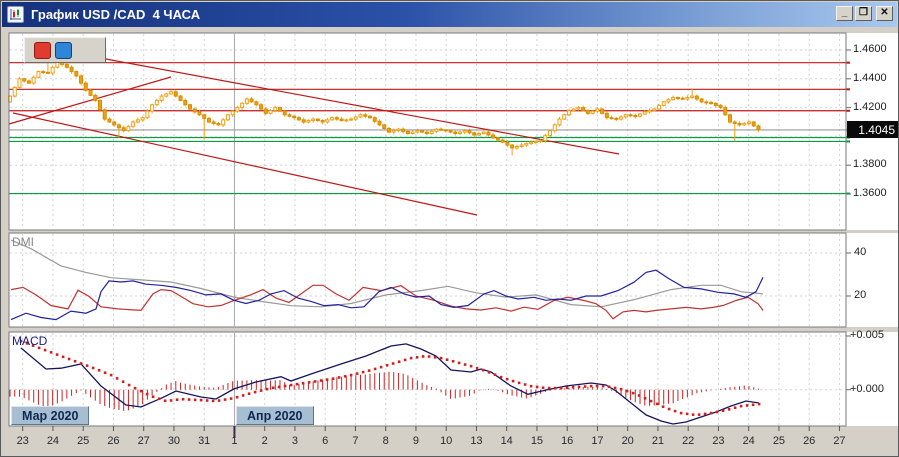 This screenshot has width=899, height=457. Describe the element at coordinates (872, 129) in the screenshot. I see `current-price-tag: 1.4045` at that location.